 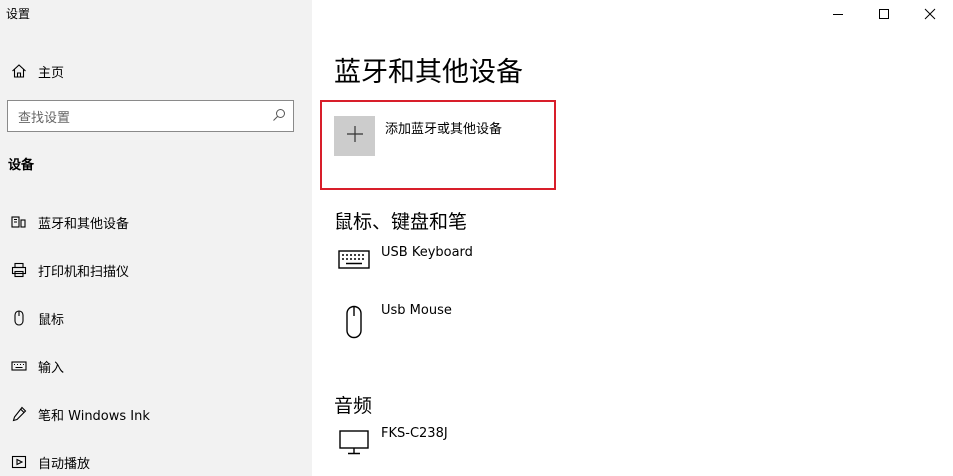 What do you see at coordinates (19, 71) in the screenshot?
I see `home-icon` at bounding box center [19, 71].